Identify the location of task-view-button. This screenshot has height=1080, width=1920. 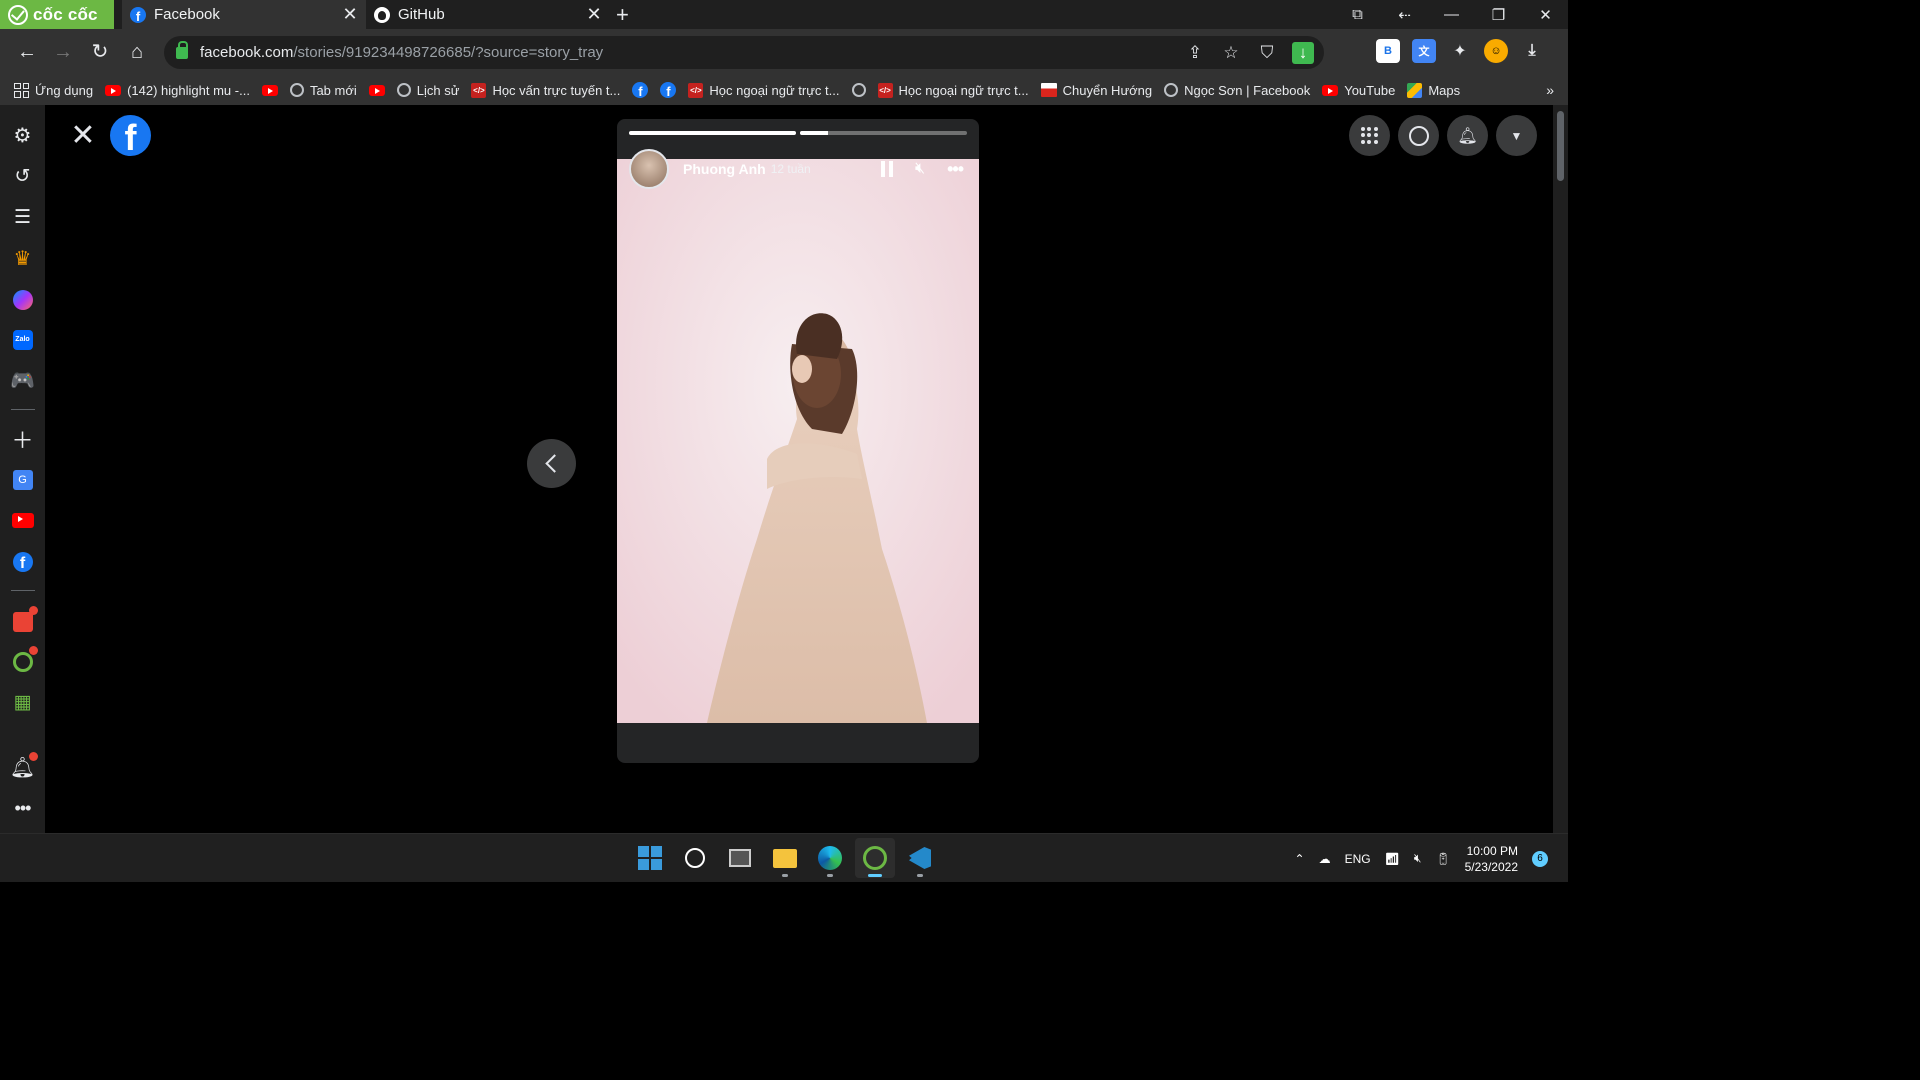
(740, 858).